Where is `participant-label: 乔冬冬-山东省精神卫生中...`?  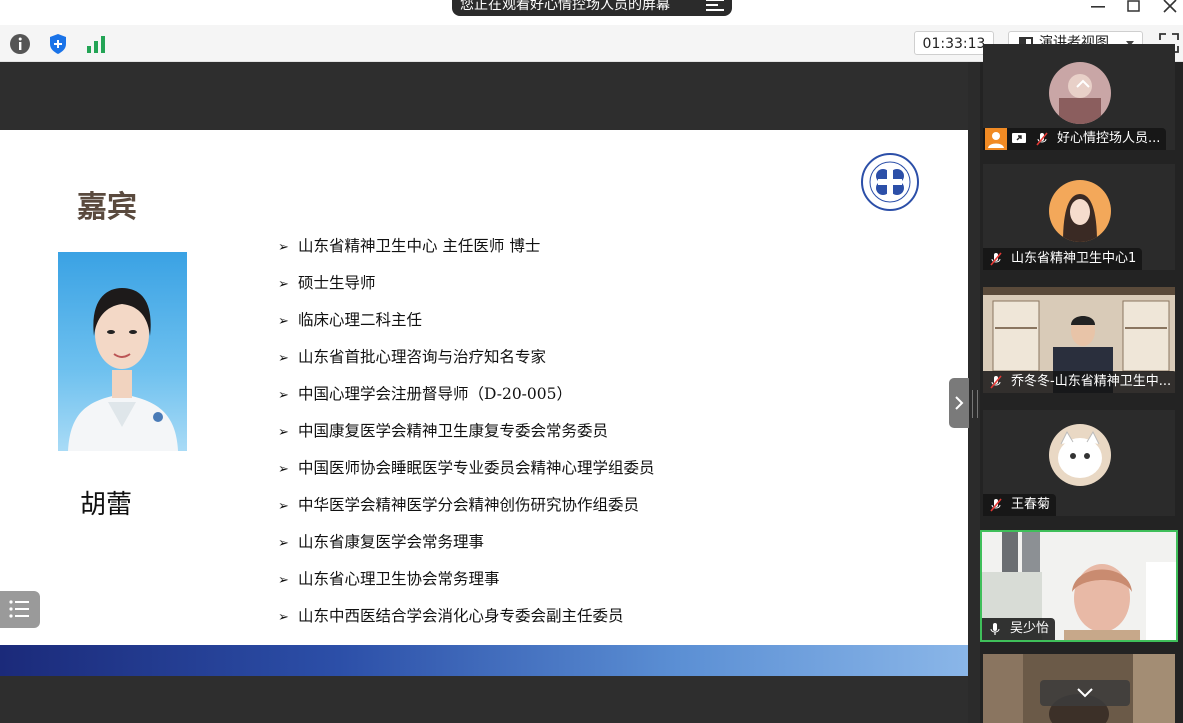
participant-label: 乔冬冬-山东省精神卫生中... is located at coordinates (1079, 382).